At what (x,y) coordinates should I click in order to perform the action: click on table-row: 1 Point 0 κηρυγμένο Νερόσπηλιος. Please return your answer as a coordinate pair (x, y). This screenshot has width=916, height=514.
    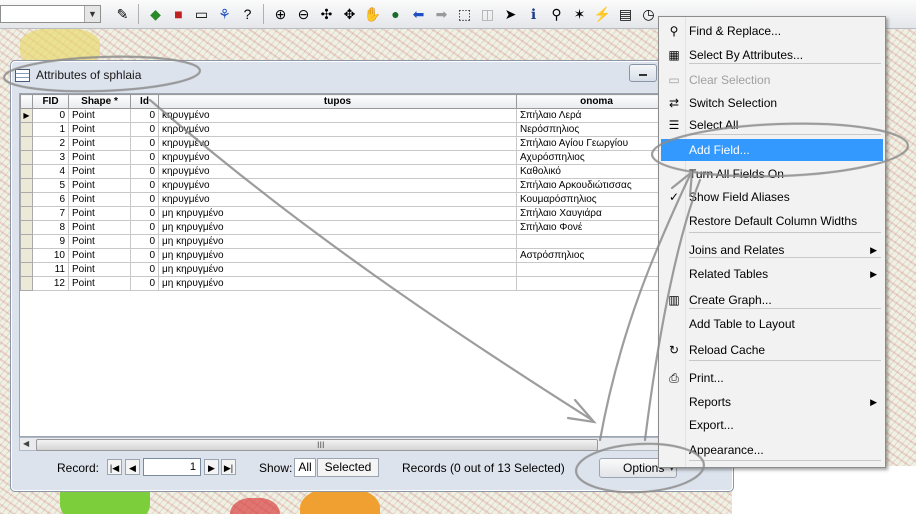
    Looking at the image, I should click on (348, 129).